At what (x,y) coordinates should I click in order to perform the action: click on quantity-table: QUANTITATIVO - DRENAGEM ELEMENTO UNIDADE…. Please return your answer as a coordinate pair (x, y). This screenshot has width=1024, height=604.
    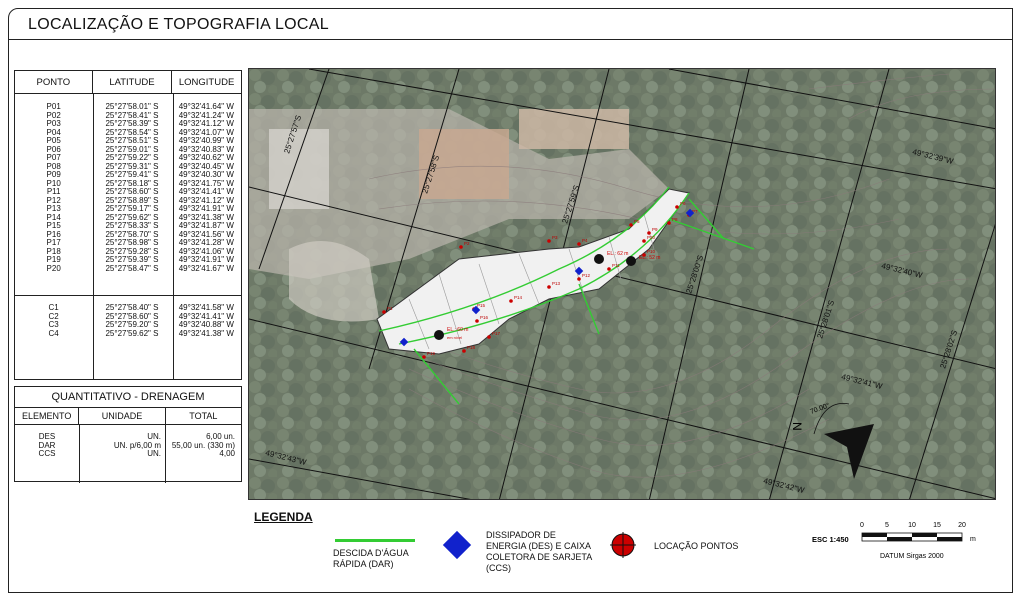
    Looking at the image, I should click on (128, 434).